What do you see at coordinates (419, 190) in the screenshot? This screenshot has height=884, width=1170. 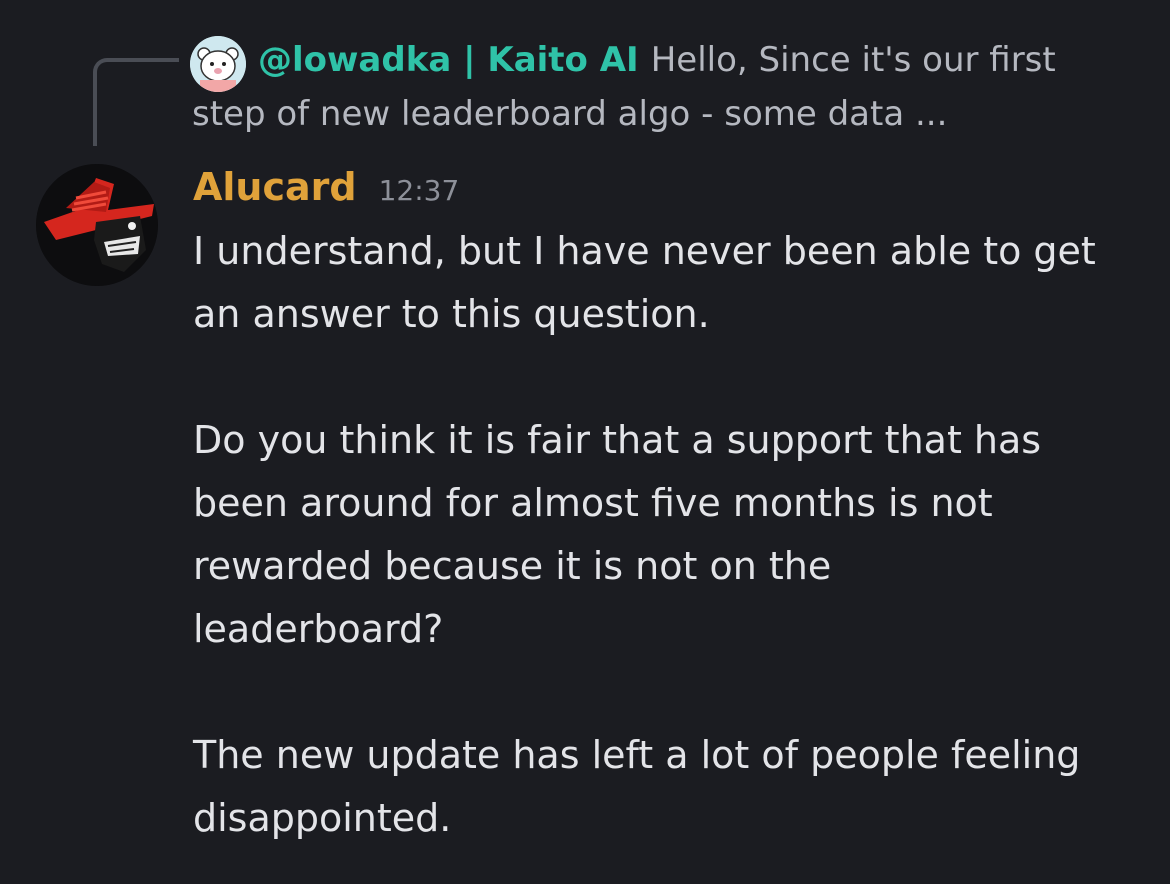 I see `message-timestamp: 12:37` at bounding box center [419, 190].